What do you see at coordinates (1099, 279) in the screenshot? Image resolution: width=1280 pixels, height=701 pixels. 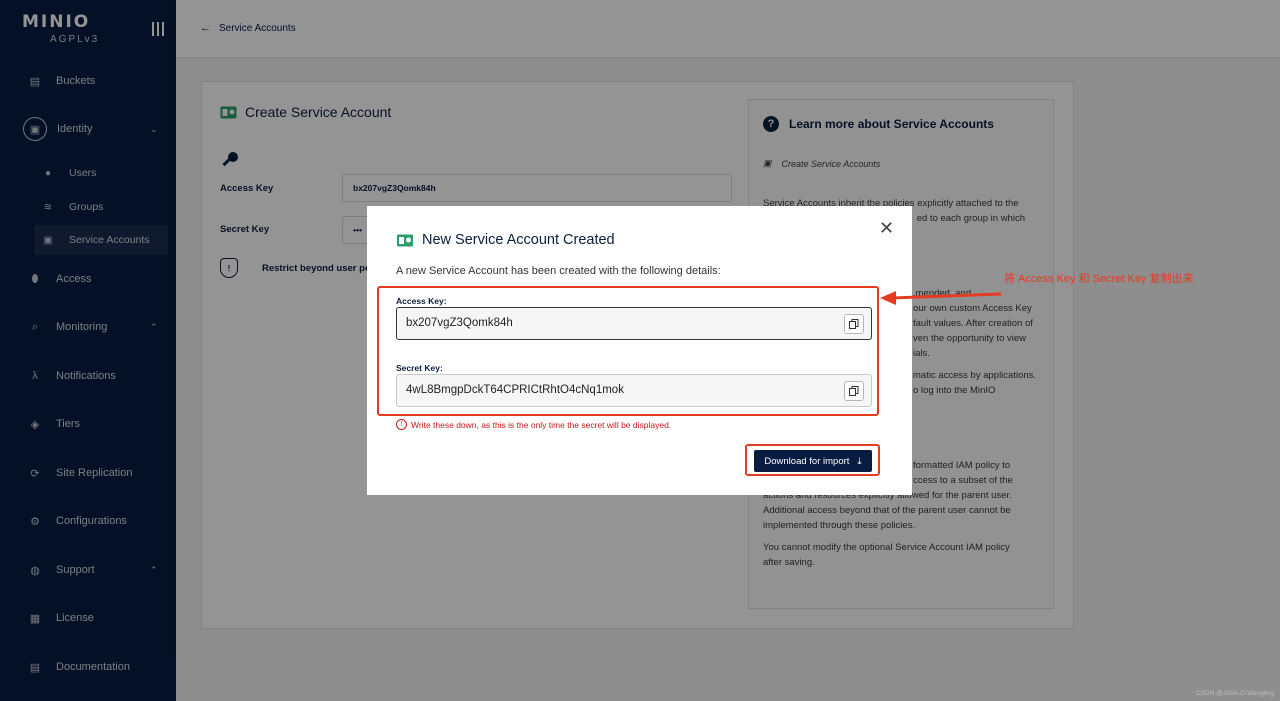 I see `annotation-text: 将 Access Key 和 Secret Key 复制出来` at bounding box center [1099, 279].